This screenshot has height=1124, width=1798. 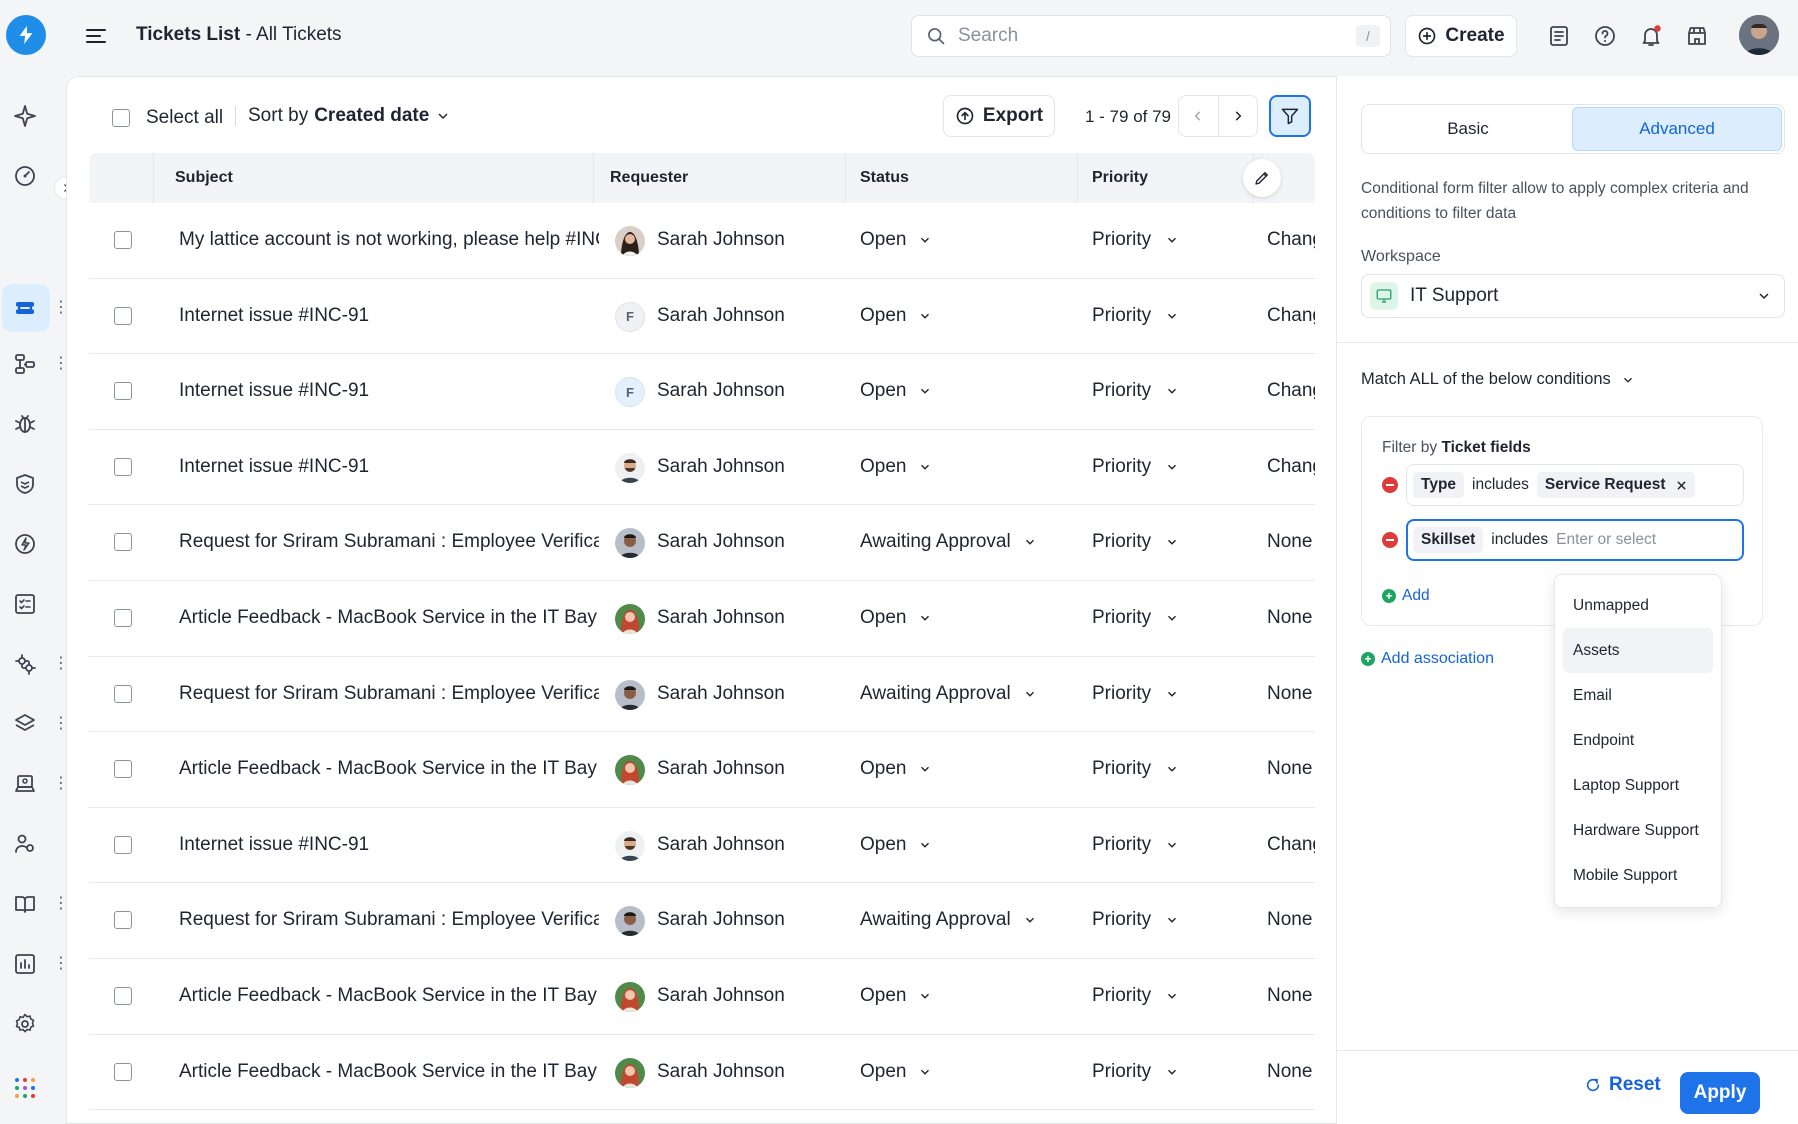 What do you see at coordinates (1623, 1085) in the screenshot?
I see `reset-button: Reset` at bounding box center [1623, 1085].